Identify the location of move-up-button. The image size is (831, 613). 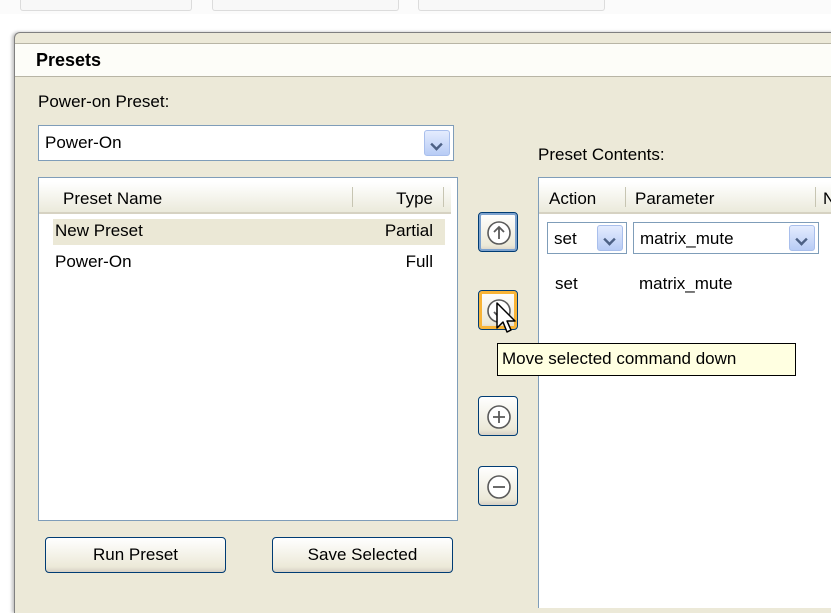
(498, 232).